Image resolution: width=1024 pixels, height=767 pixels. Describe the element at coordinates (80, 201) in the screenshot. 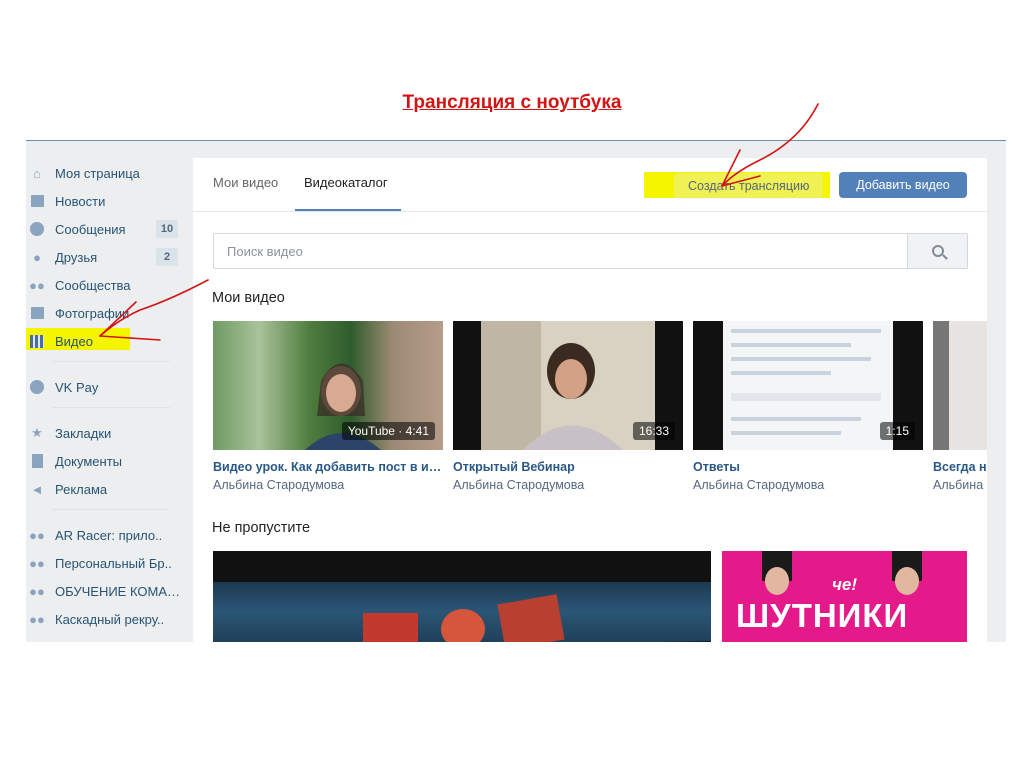

I see `sidebar-item-label: Новости` at that location.